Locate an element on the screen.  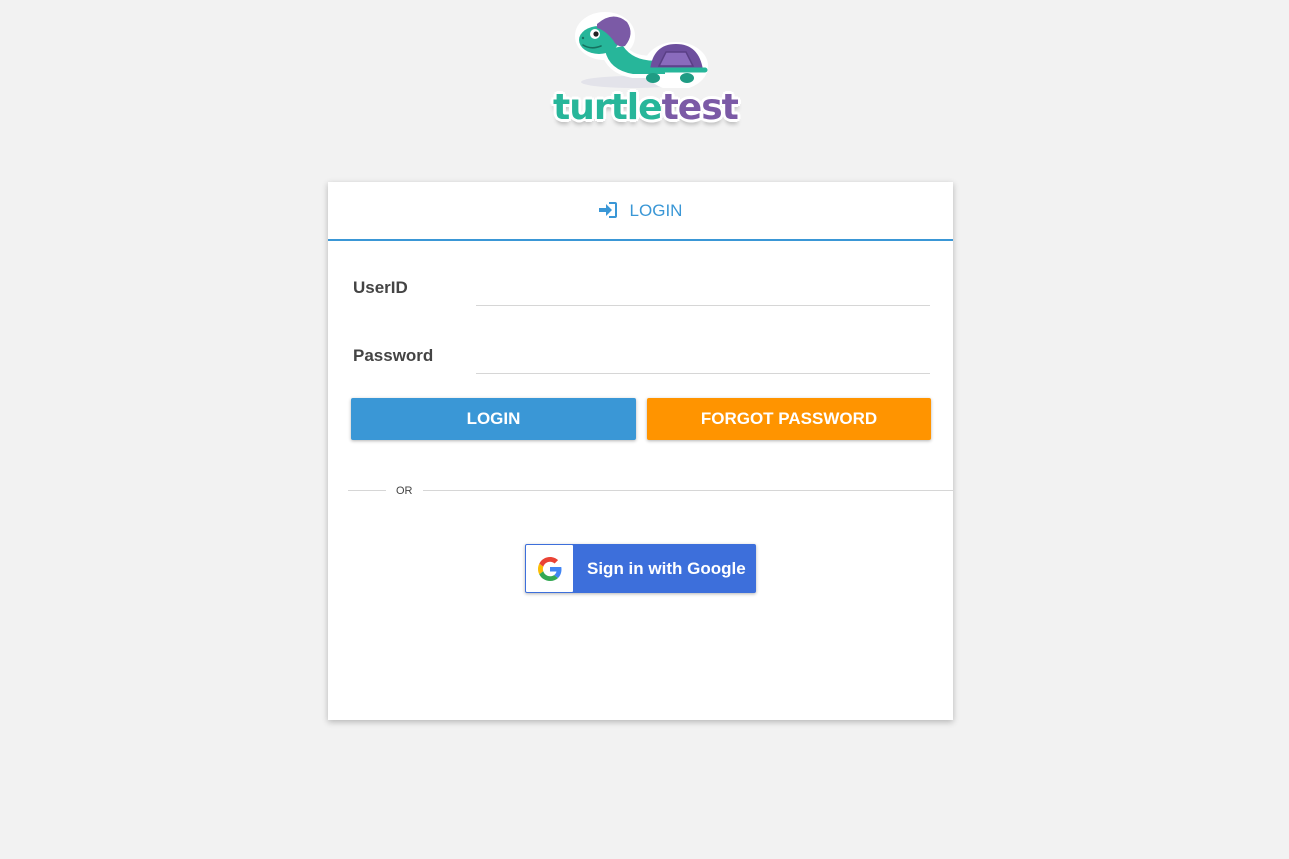
or-divider-text: OR is located at coordinates (404, 491).